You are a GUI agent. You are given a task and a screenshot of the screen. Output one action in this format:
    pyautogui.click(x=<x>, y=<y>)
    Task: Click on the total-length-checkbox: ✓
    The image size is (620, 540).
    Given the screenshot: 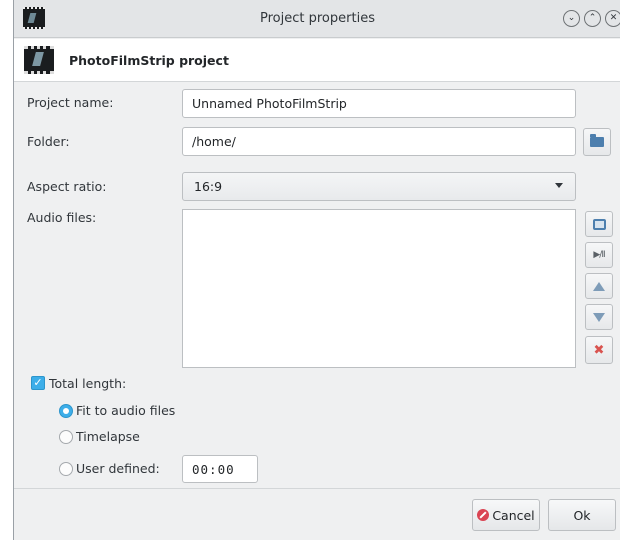 What is the action you would take?
    pyautogui.click(x=38, y=383)
    